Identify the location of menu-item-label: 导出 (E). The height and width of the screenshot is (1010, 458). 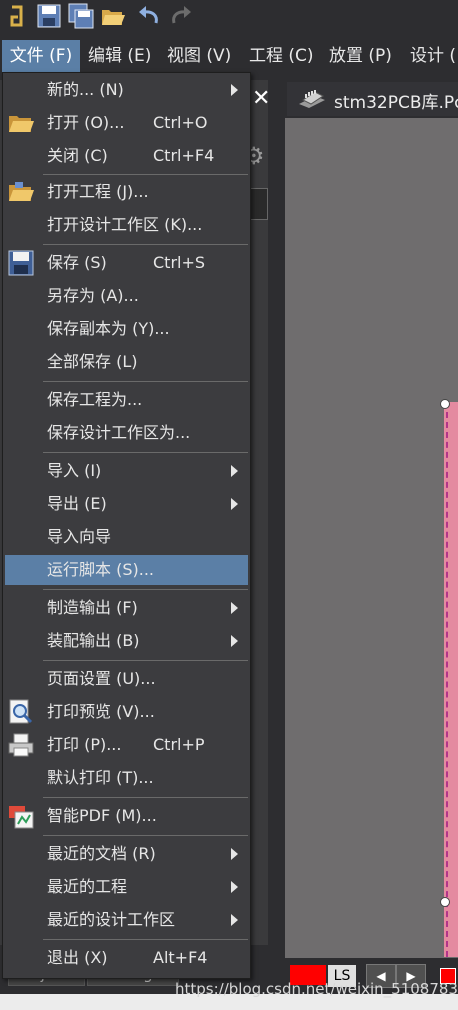
(77, 503).